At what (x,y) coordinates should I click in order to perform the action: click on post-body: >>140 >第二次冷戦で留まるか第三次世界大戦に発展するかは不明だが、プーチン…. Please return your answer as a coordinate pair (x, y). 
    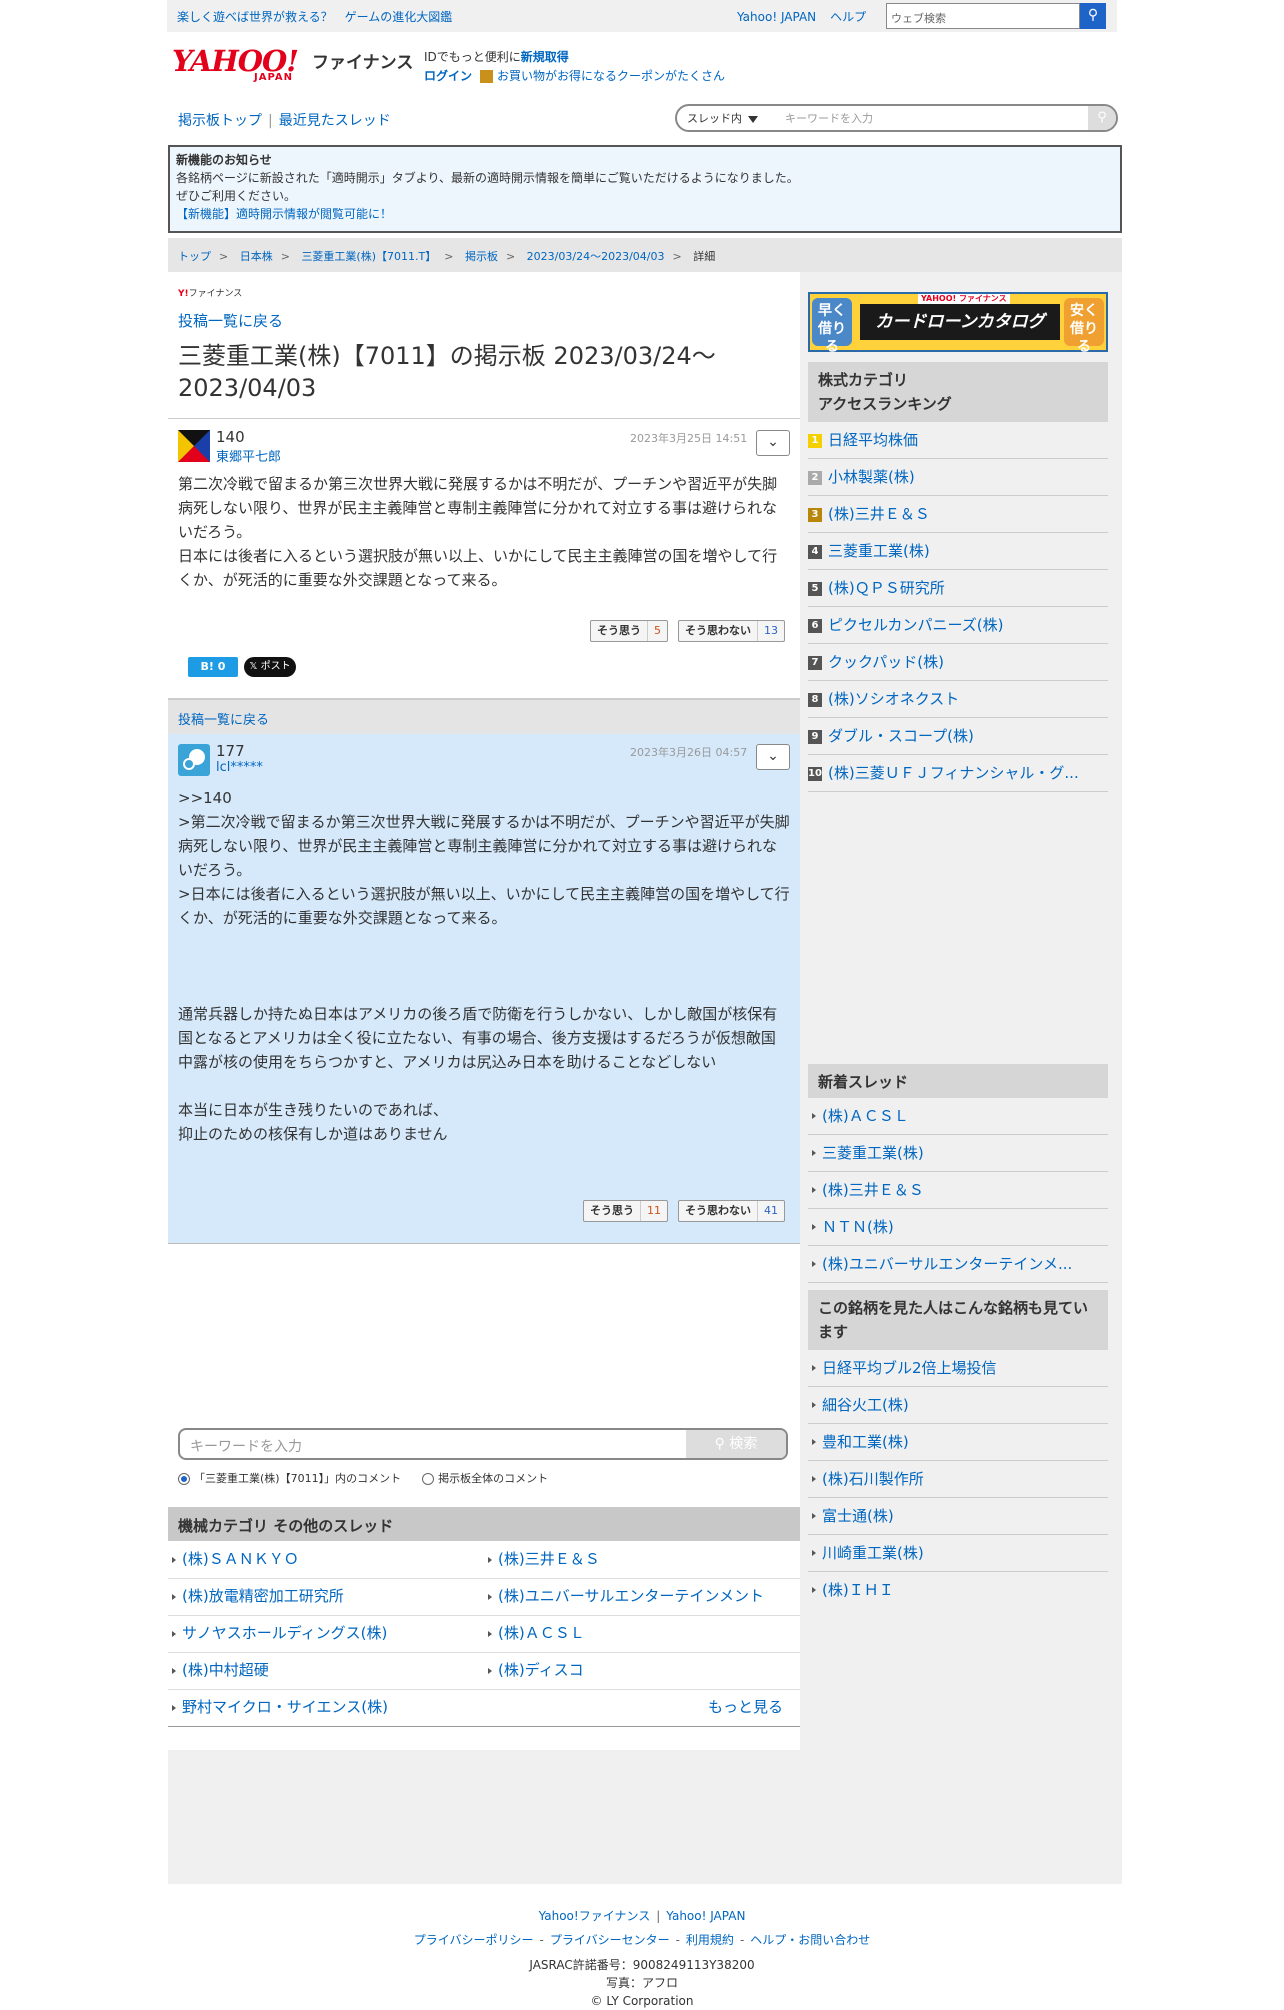
    Looking at the image, I should click on (484, 966).